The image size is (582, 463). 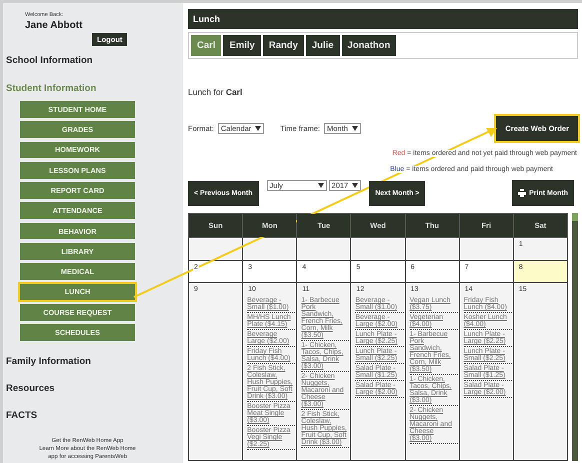 What do you see at coordinates (575, 337) in the screenshot?
I see `scrollbar` at bounding box center [575, 337].